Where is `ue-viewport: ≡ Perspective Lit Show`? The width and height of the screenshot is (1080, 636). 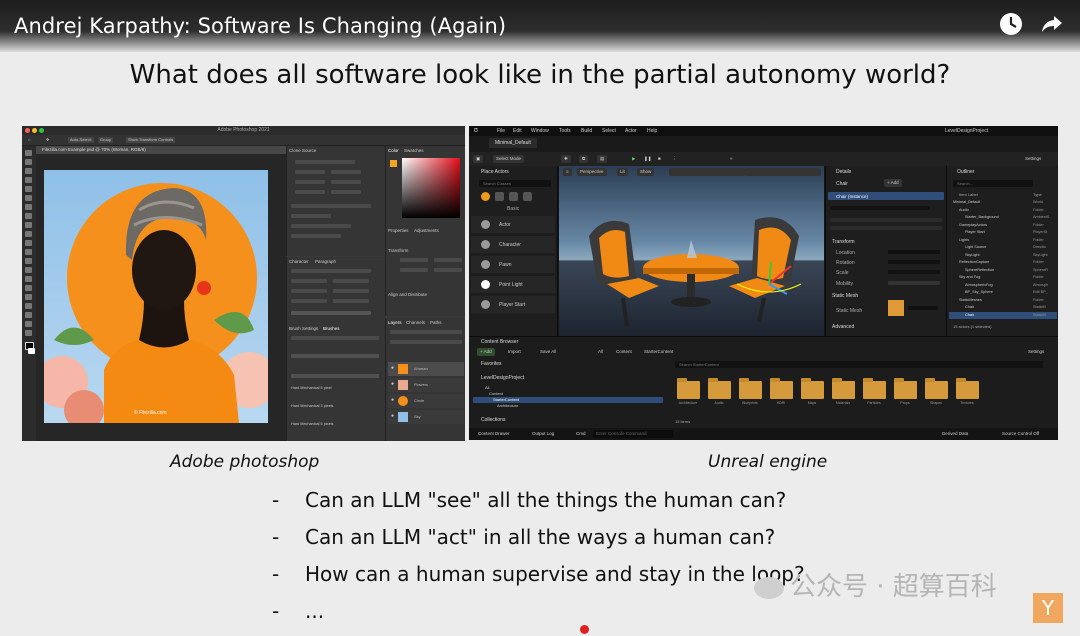 ue-viewport: ≡ Perspective Lit Show is located at coordinates (691, 251).